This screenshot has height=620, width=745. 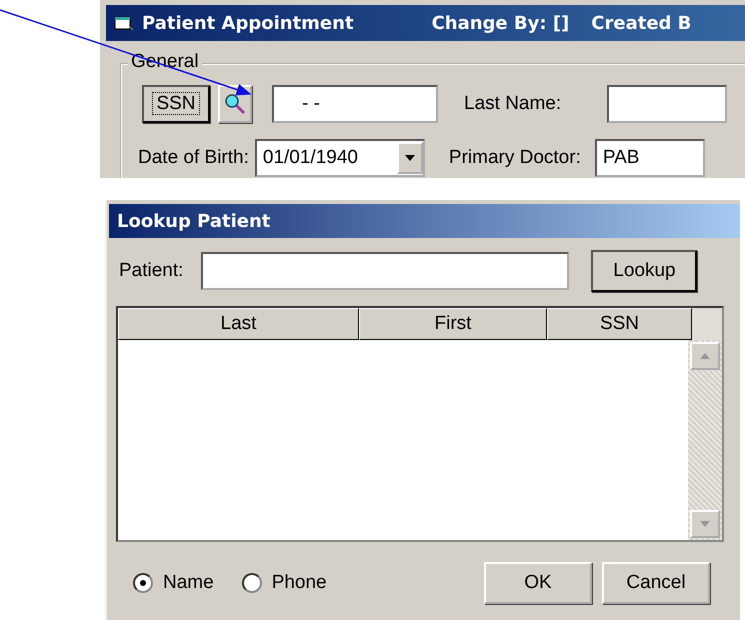 I want to click on window-icon, so click(x=124, y=23).